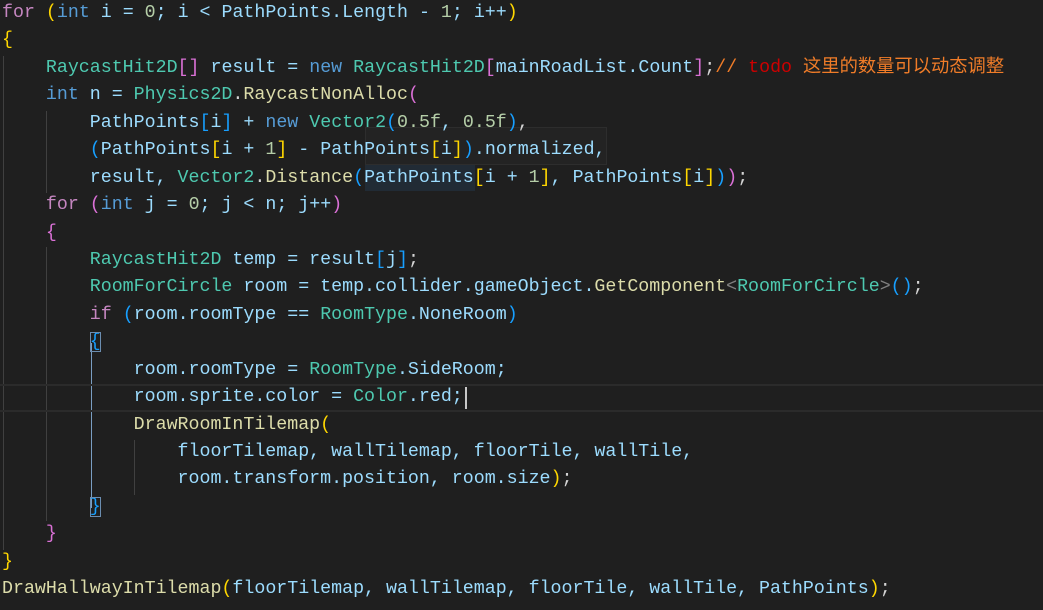 Image resolution: width=1043 pixels, height=610 pixels. I want to click on code-token: <, so click(732, 287).